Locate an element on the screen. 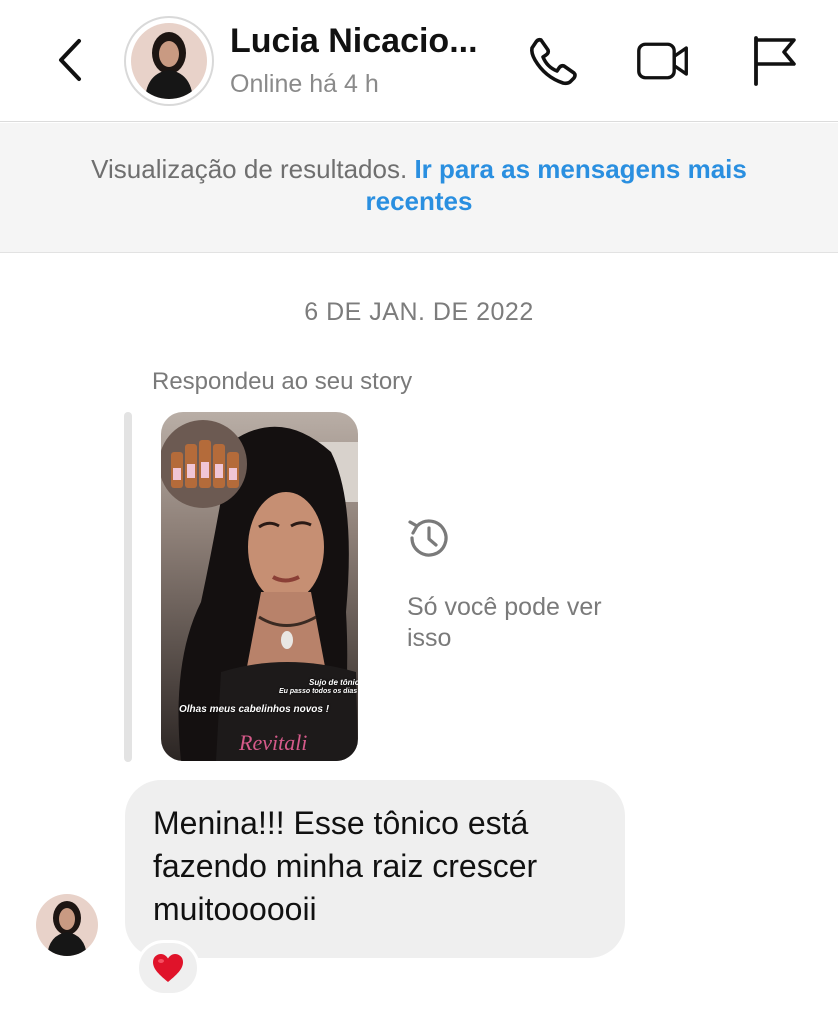 This screenshot has height=1024, width=838. sender-avatar is located at coordinates (67, 925).